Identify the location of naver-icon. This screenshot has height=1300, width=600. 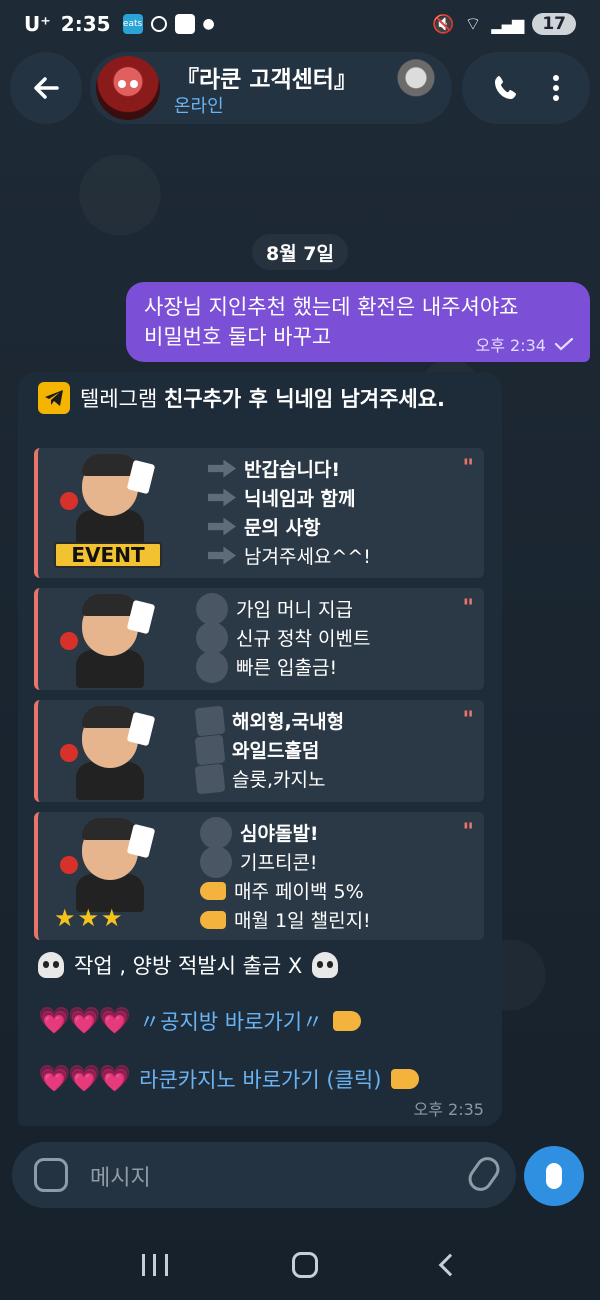
(184, 24).